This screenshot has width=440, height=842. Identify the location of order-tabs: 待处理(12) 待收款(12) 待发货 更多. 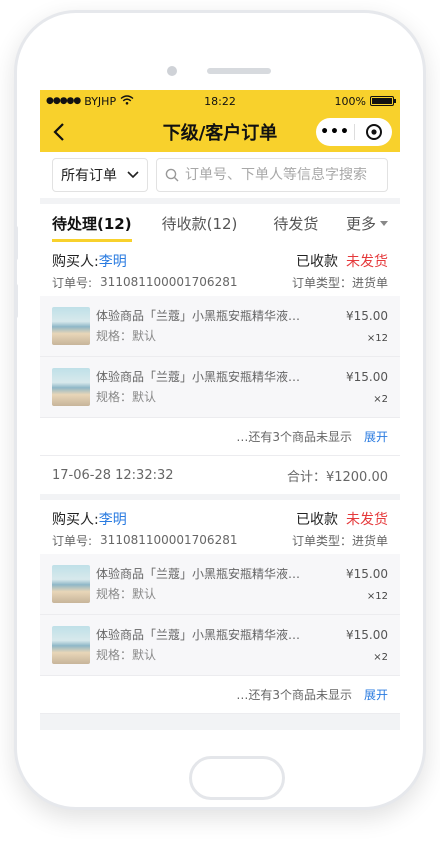
(220, 220).